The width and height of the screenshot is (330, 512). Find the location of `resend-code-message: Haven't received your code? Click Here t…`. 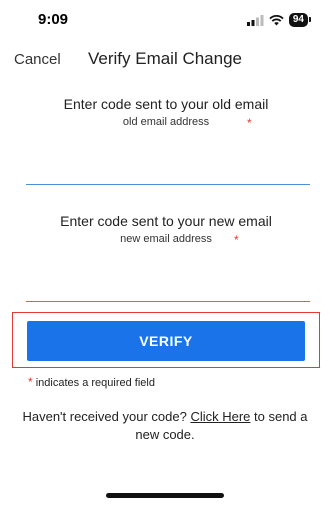

resend-code-message: Haven't received your code? Click Here t… is located at coordinates (165, 426).